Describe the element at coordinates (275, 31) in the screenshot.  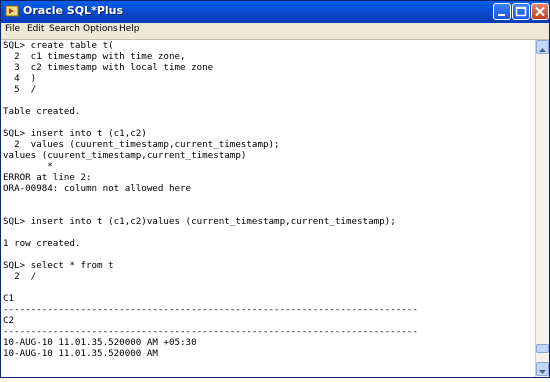
I see `menu-bar: File Edit Search Options Help` at that location.